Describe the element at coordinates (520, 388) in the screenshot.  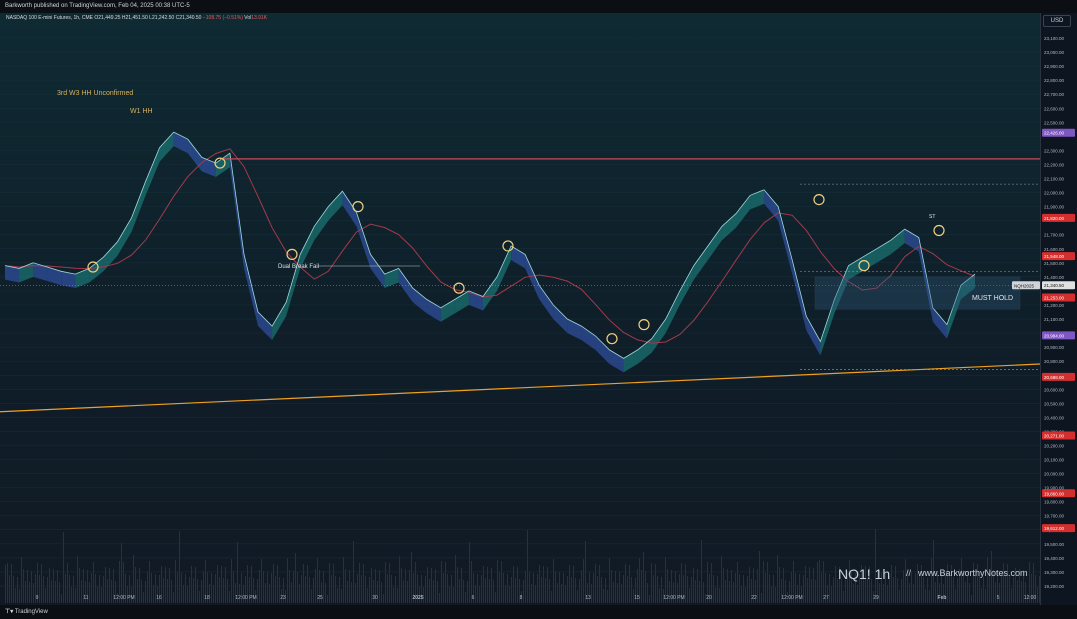
I see `support-trendline` at that location.